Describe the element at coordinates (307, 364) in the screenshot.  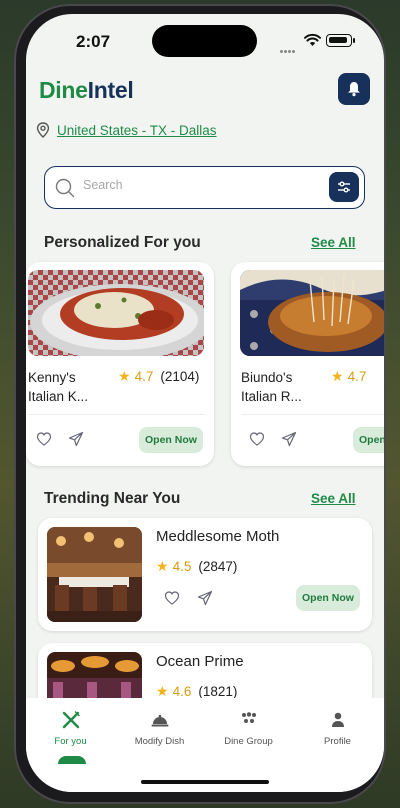
I see `restaurant-card: Biundo's Italian R... ★ 4.7 Open Now` at that location.